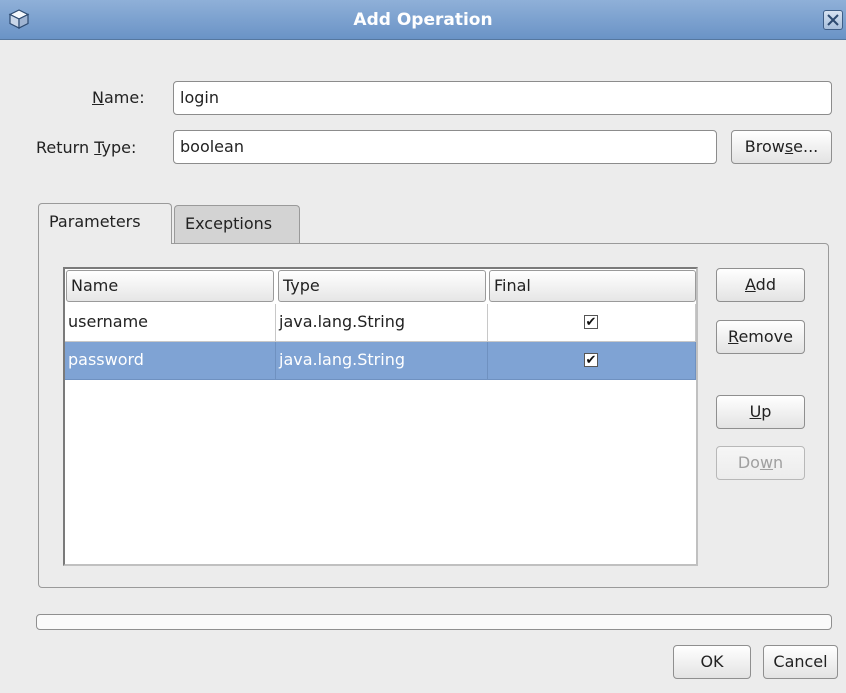 The width and height of the screenshot is (846, 693). I want to click on progress-bar, so click(434, 622).